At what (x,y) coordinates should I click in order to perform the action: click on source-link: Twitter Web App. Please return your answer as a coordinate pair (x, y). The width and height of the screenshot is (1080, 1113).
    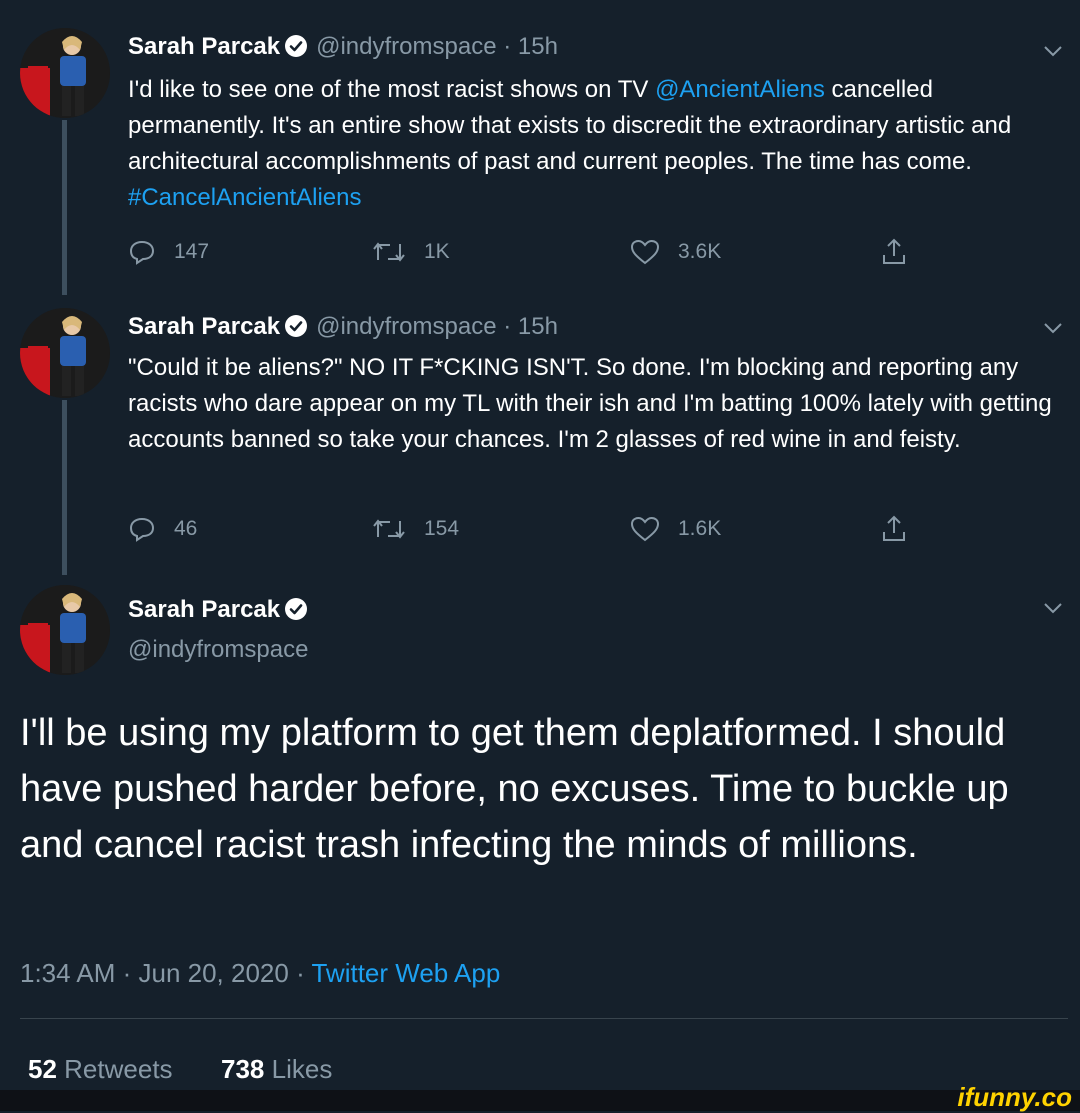
    Looking at the image, I should click on (405, 973).